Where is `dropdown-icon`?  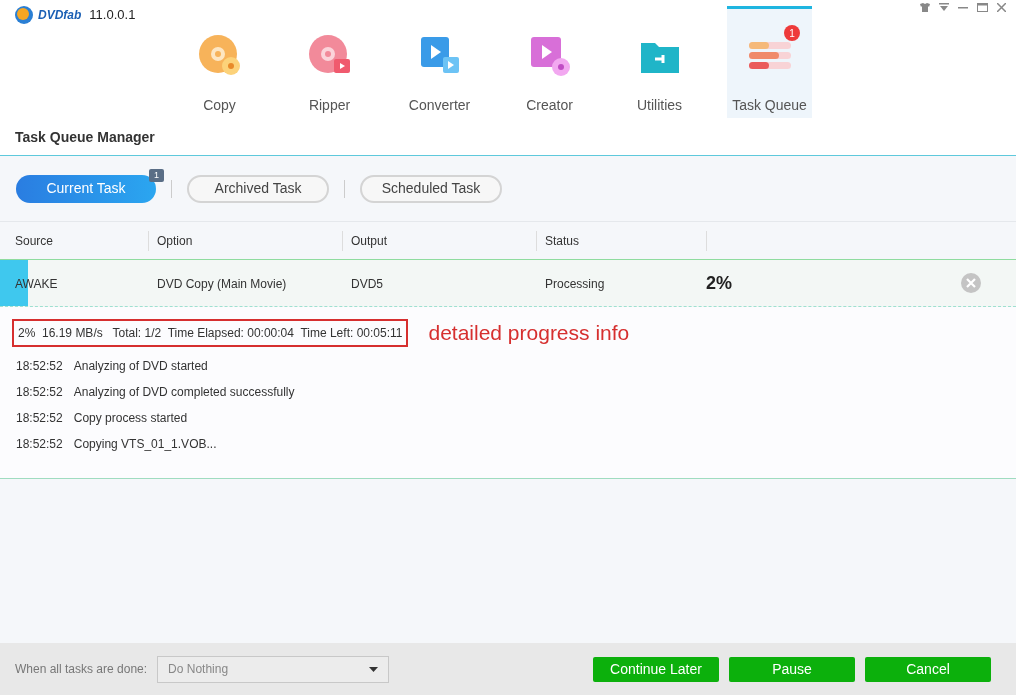
dropdown-icon is located at coordinates (944, 7).